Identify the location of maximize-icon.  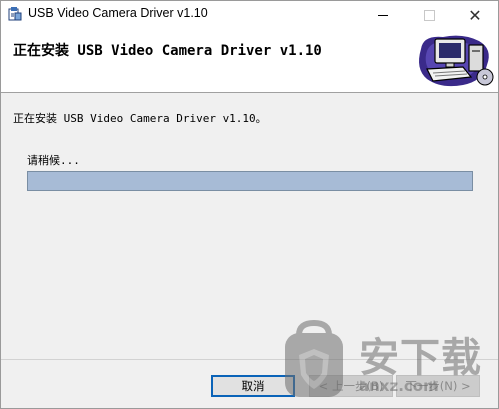
(429, 15).